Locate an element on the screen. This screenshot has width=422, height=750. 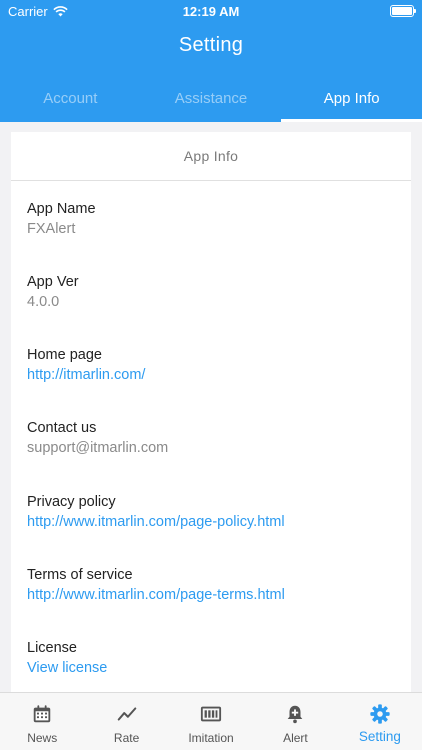
terms-of-service-link: http://www.itmarlin.com/page-terms.html is located at coordinates (156, 595).